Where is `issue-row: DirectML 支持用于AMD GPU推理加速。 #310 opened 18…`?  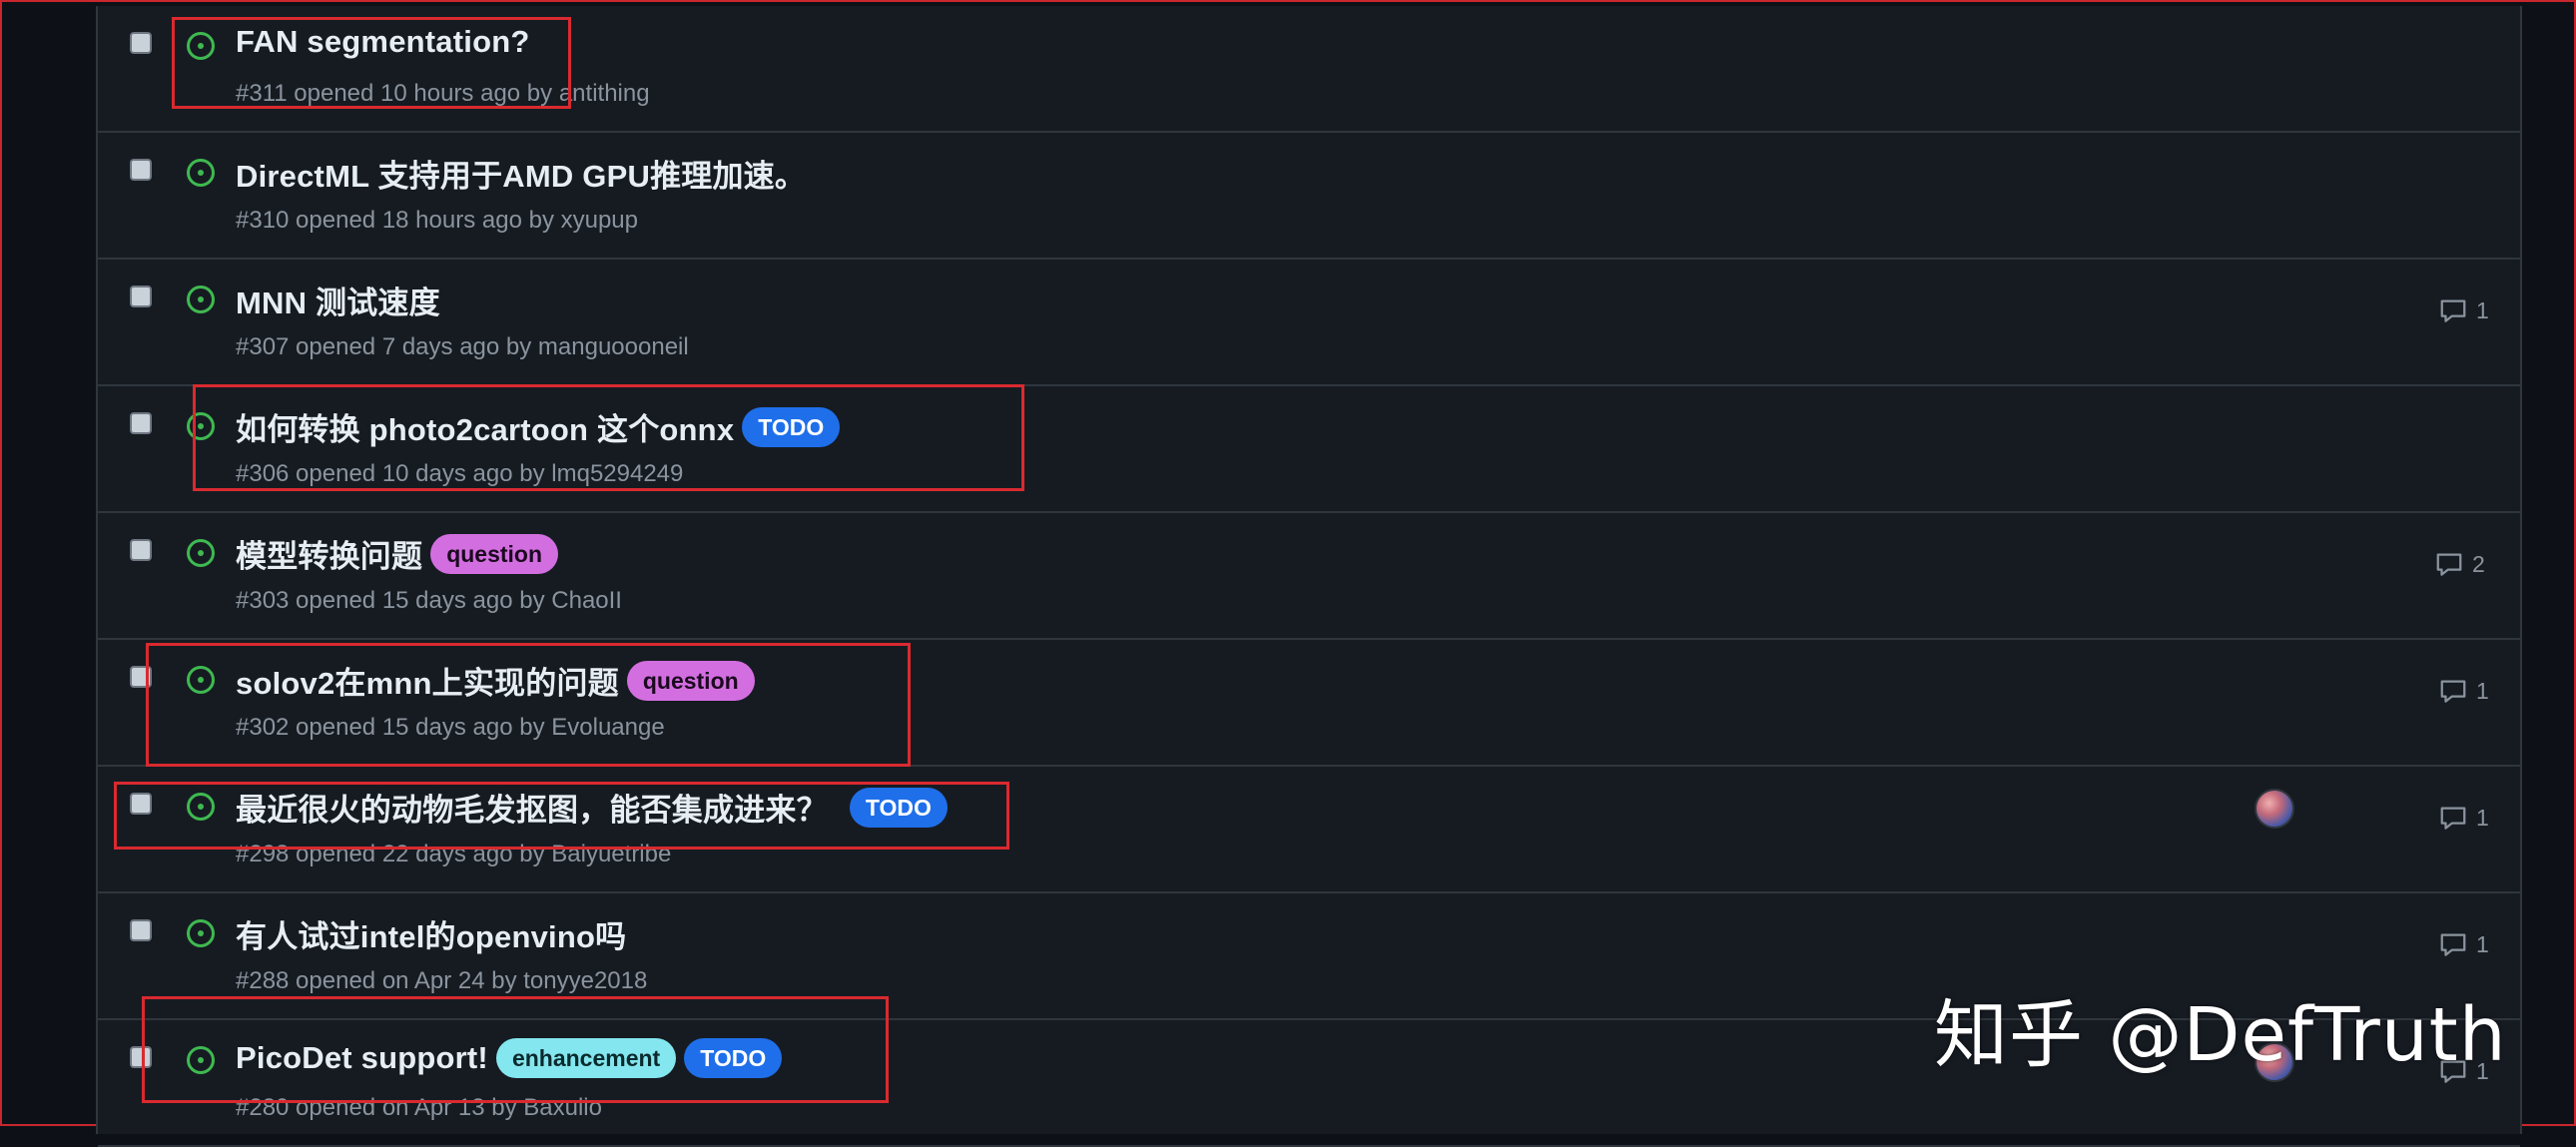
issue-row: DirectML 支持用于AMD GPU推理加速。 #310 opened 18… is located at coordinates (1309, 196).